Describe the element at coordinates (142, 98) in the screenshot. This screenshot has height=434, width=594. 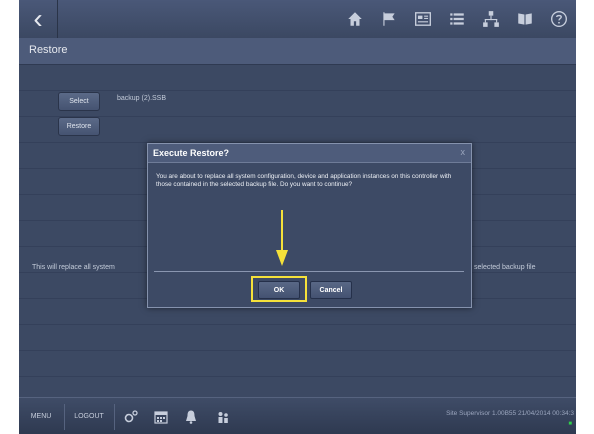
I see `selected-filename: backup (2).SSB` at that location.